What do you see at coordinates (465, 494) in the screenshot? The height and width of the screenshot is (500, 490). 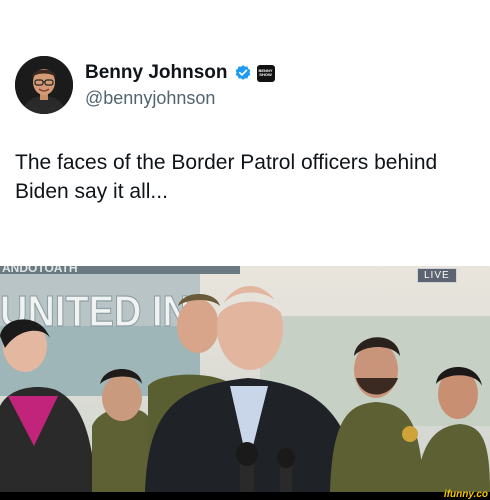 I see `ifunny-watermark: ifunny.co` at bounding box center [465, 494].